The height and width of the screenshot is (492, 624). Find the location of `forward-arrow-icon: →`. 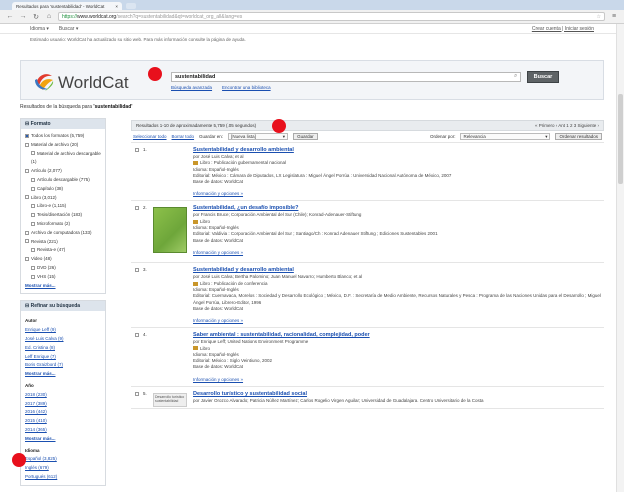

forward-arrow-icon: → is located at coordinates (23, 16).